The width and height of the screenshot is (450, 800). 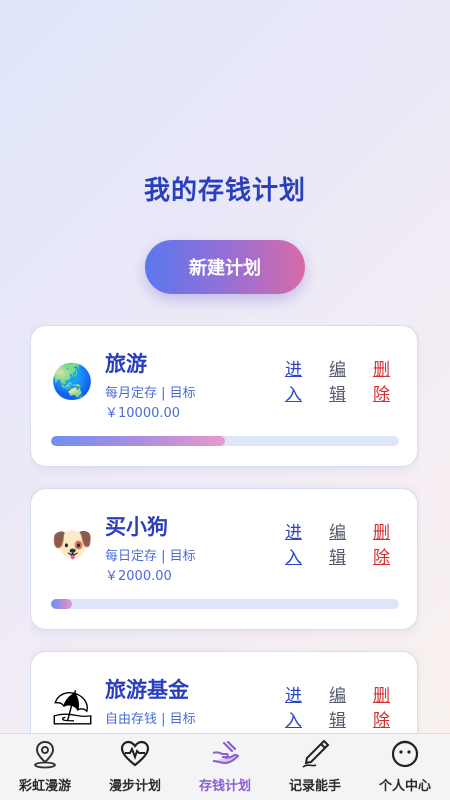 I want to click on plan-description: 每月定存 | 目标 ￥10000.00, so click(x=150, y=403).